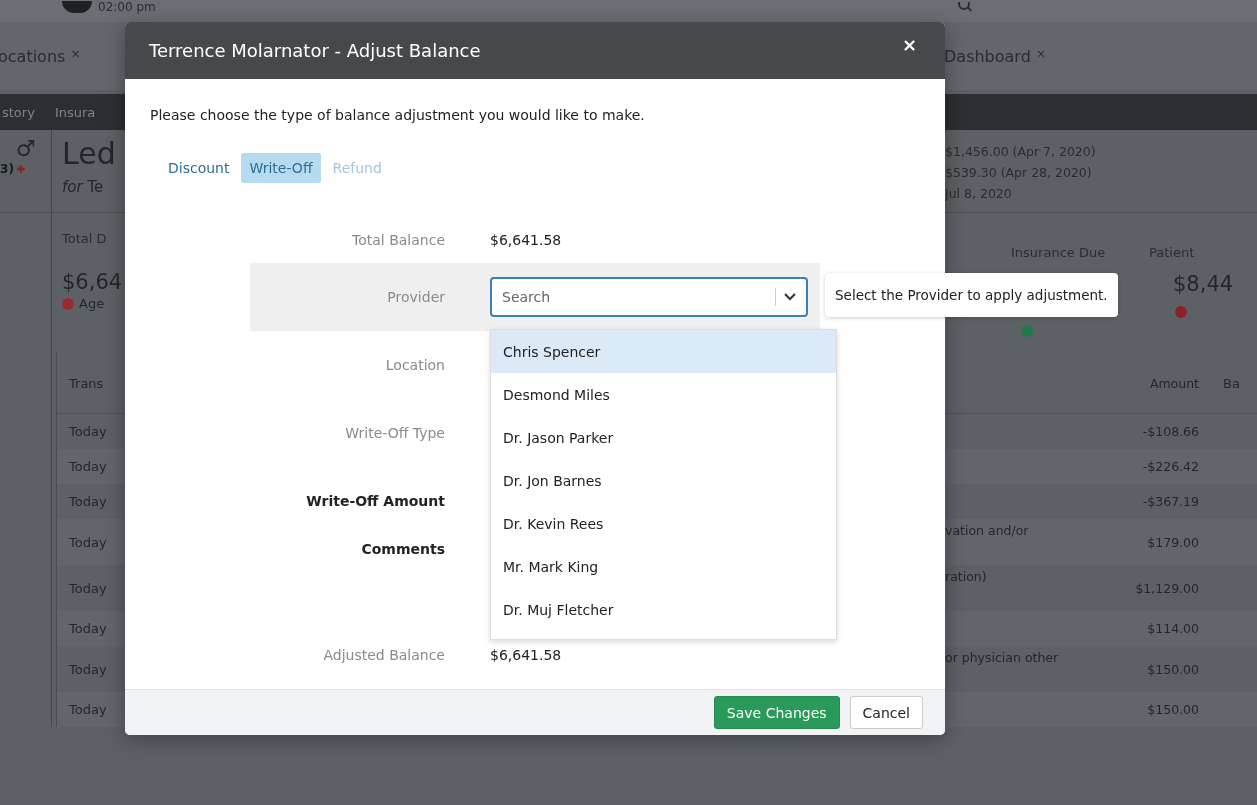 This screenshot has width=1257, height=805. Describe the element at coordinates (1231, 383) in the screenshot. I see `column-header: Ba` at that location.